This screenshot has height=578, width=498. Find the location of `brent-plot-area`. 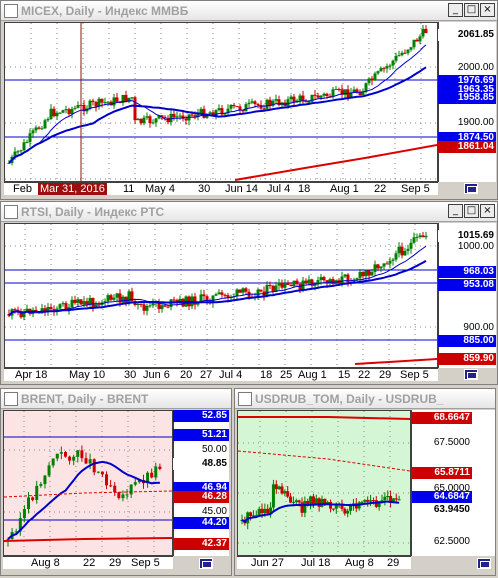

brent-plot-area is located at coordinates (88, 483).